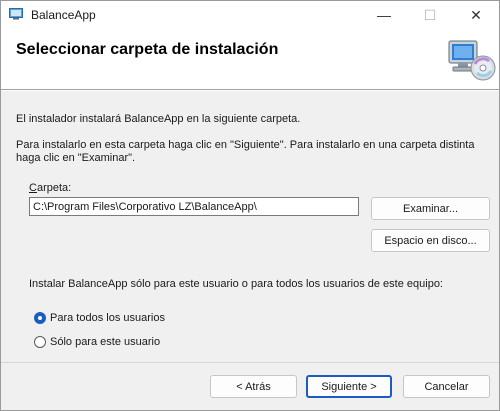  What do you see at coordinates (250, 59) in the screenshot?
I see `header-banner: Seleccionar carpeta de instalación` at bounding box center [250, 59].